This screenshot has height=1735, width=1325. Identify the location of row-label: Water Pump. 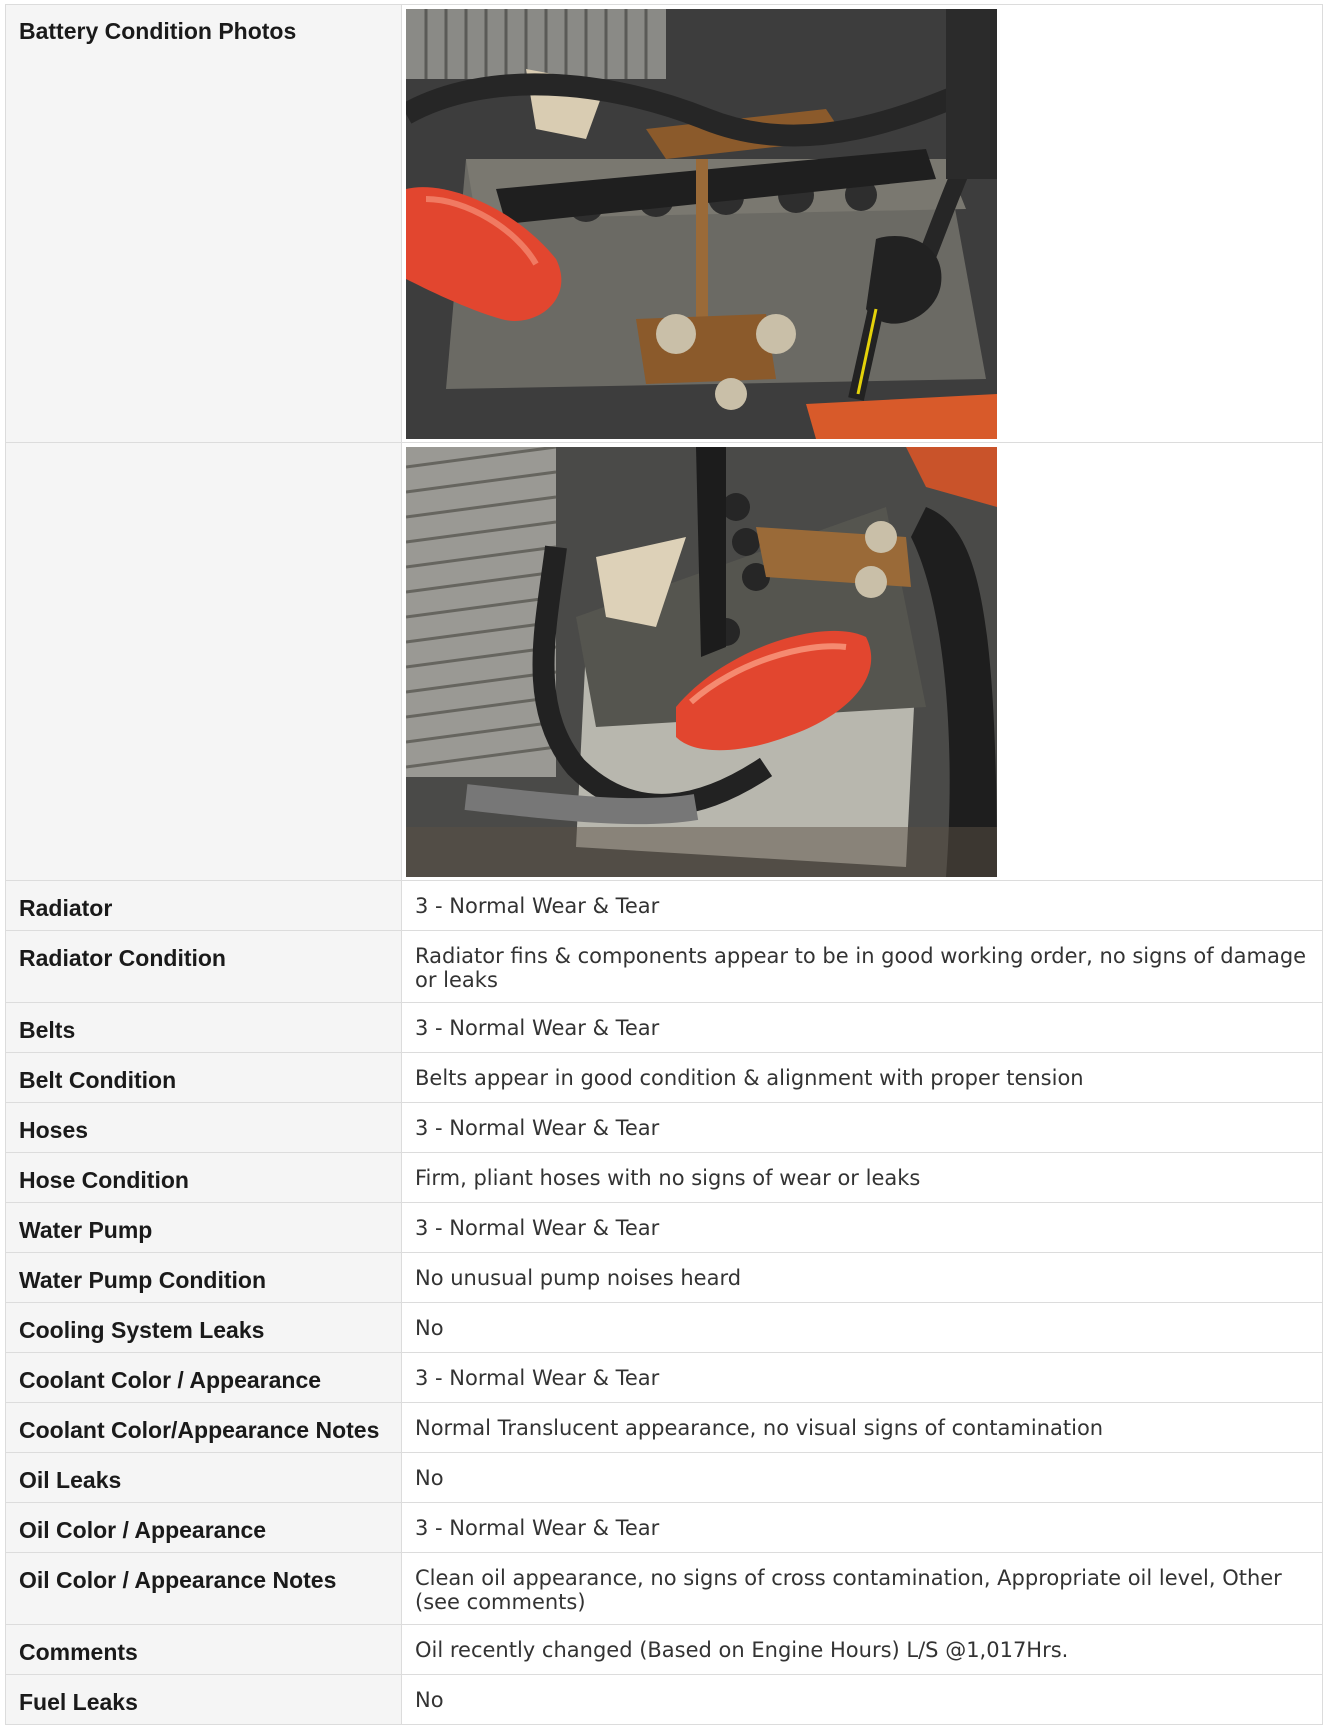
(203, 1227).